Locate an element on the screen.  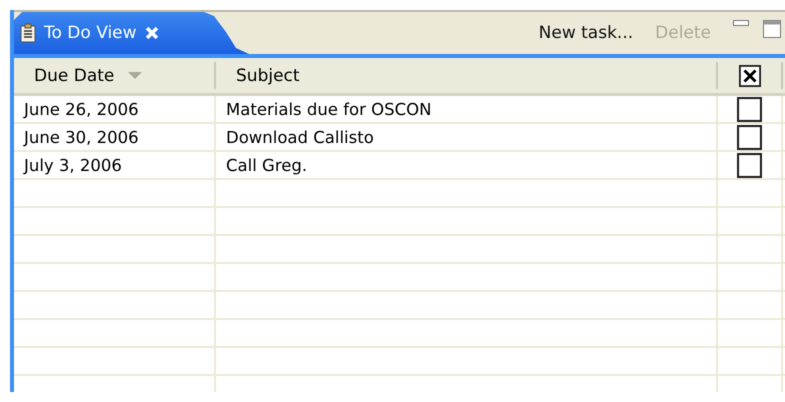
view-tab: To Do View is located at coordinates (131, 33).